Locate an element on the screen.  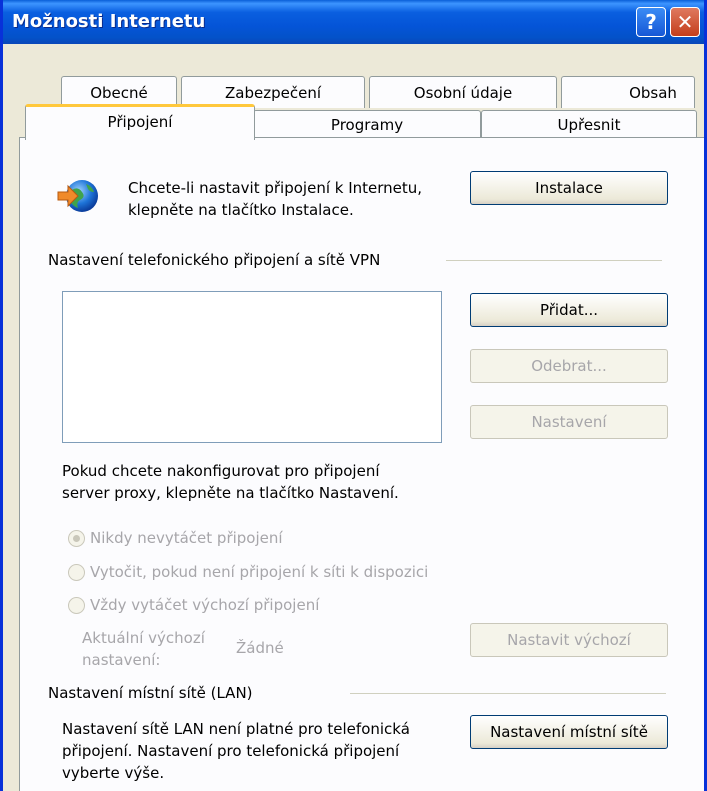
radio-label: Nikdy nevytáčet připojení is located at coordinates (186, 538).